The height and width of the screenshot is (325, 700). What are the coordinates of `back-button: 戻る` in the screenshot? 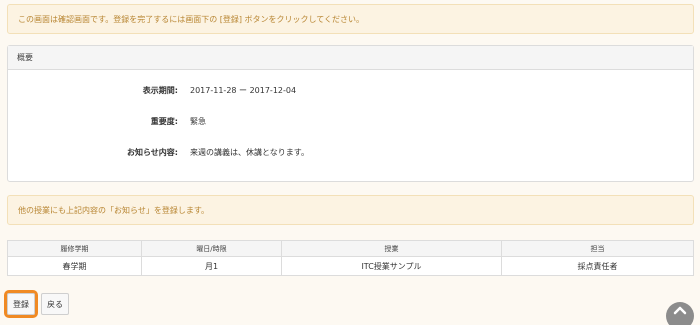 It's located at (55, 304).